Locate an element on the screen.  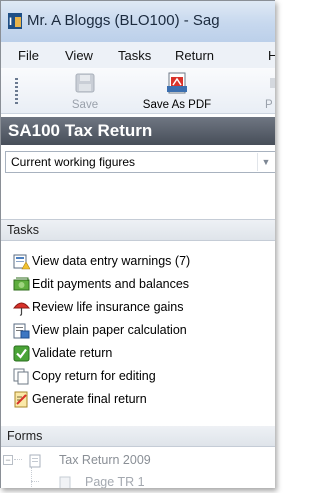
tasks-panel-header: Tasks is located at coordinates (138, 230).